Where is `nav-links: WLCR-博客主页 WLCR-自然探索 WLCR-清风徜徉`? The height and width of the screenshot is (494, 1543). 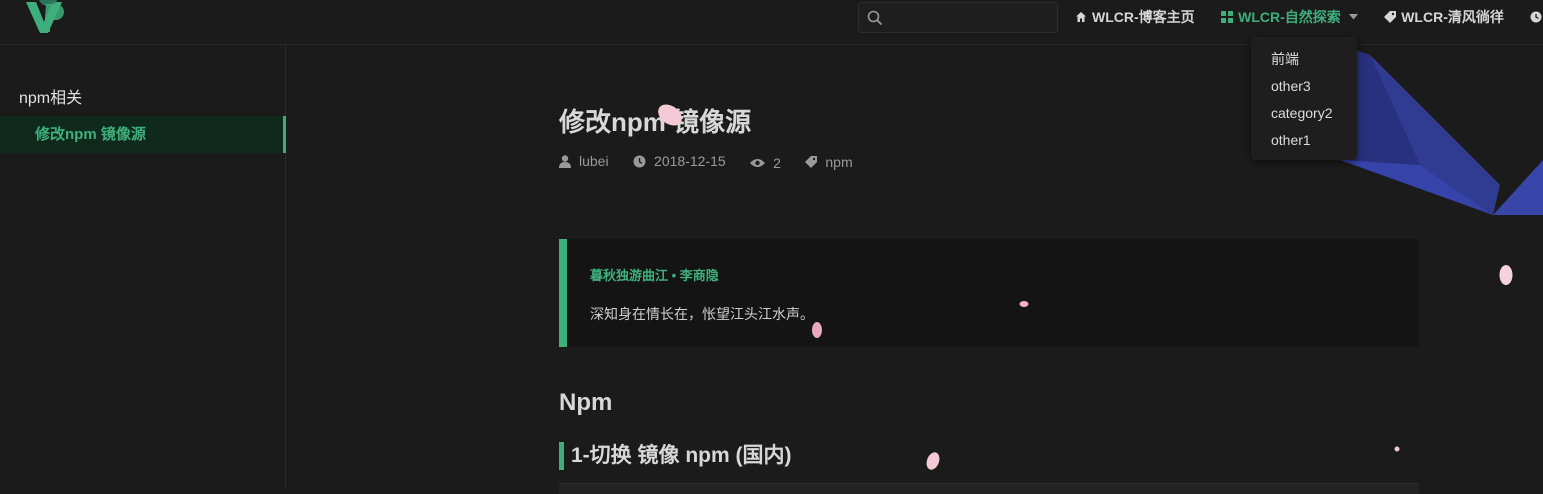 nav-links: WLCR-博客主页 WLCR-自然探索 WLCR-清风徜徉 is located at coordinates (1309, 17).